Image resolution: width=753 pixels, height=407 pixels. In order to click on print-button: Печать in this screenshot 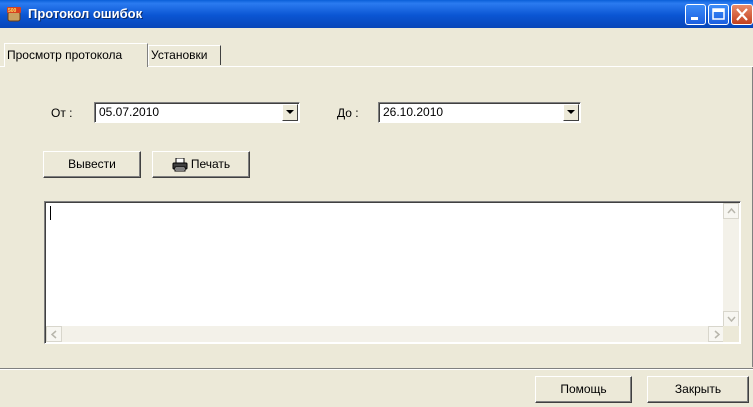, I will do `click(201, 164)`.